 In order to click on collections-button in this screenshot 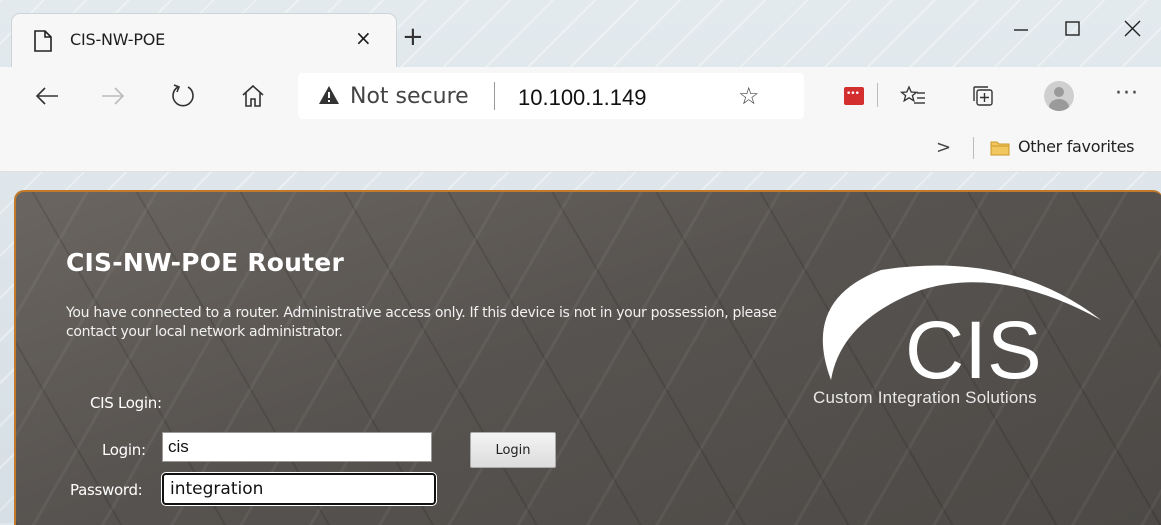, I will do `click(983, 96)`.